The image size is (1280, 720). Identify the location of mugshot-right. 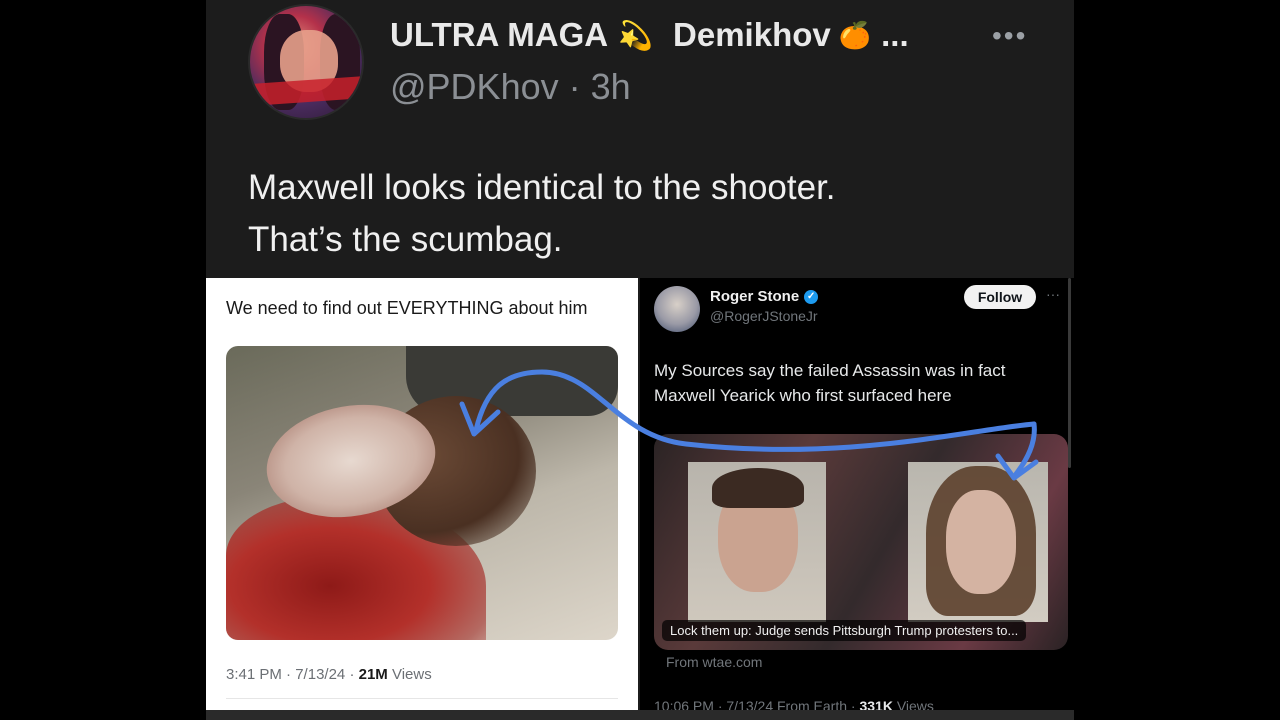
(978, 542).